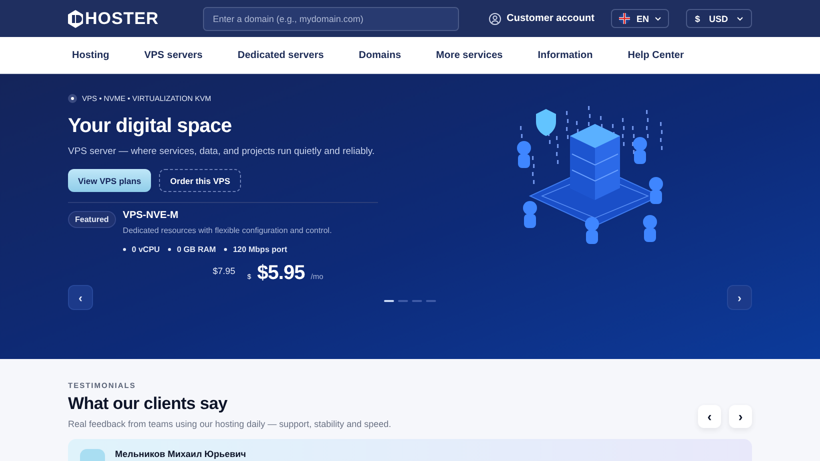 This screenshot has height=461, width=820. I want to click on next-testimonial-button: ›, so click(740, 416).